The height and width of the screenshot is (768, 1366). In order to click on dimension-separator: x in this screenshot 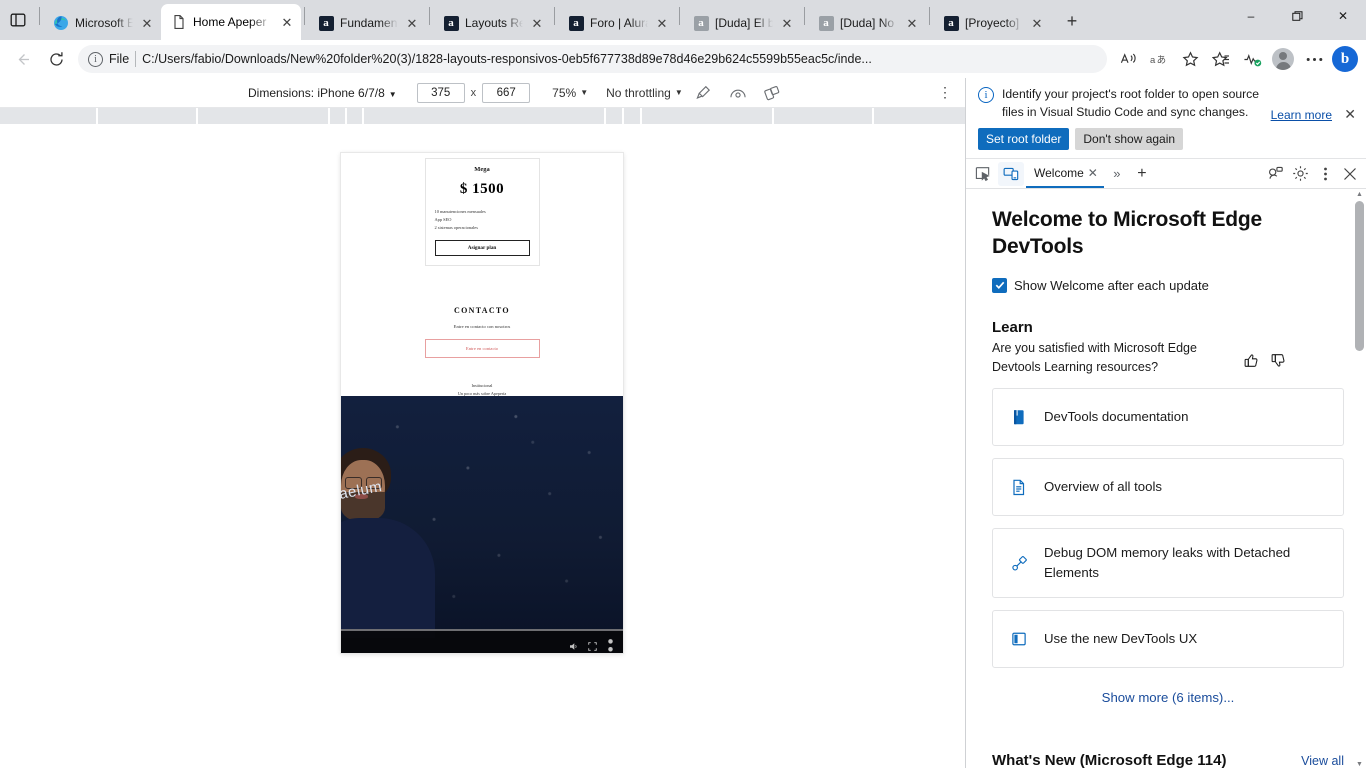, I will do `click(473, 92)`.